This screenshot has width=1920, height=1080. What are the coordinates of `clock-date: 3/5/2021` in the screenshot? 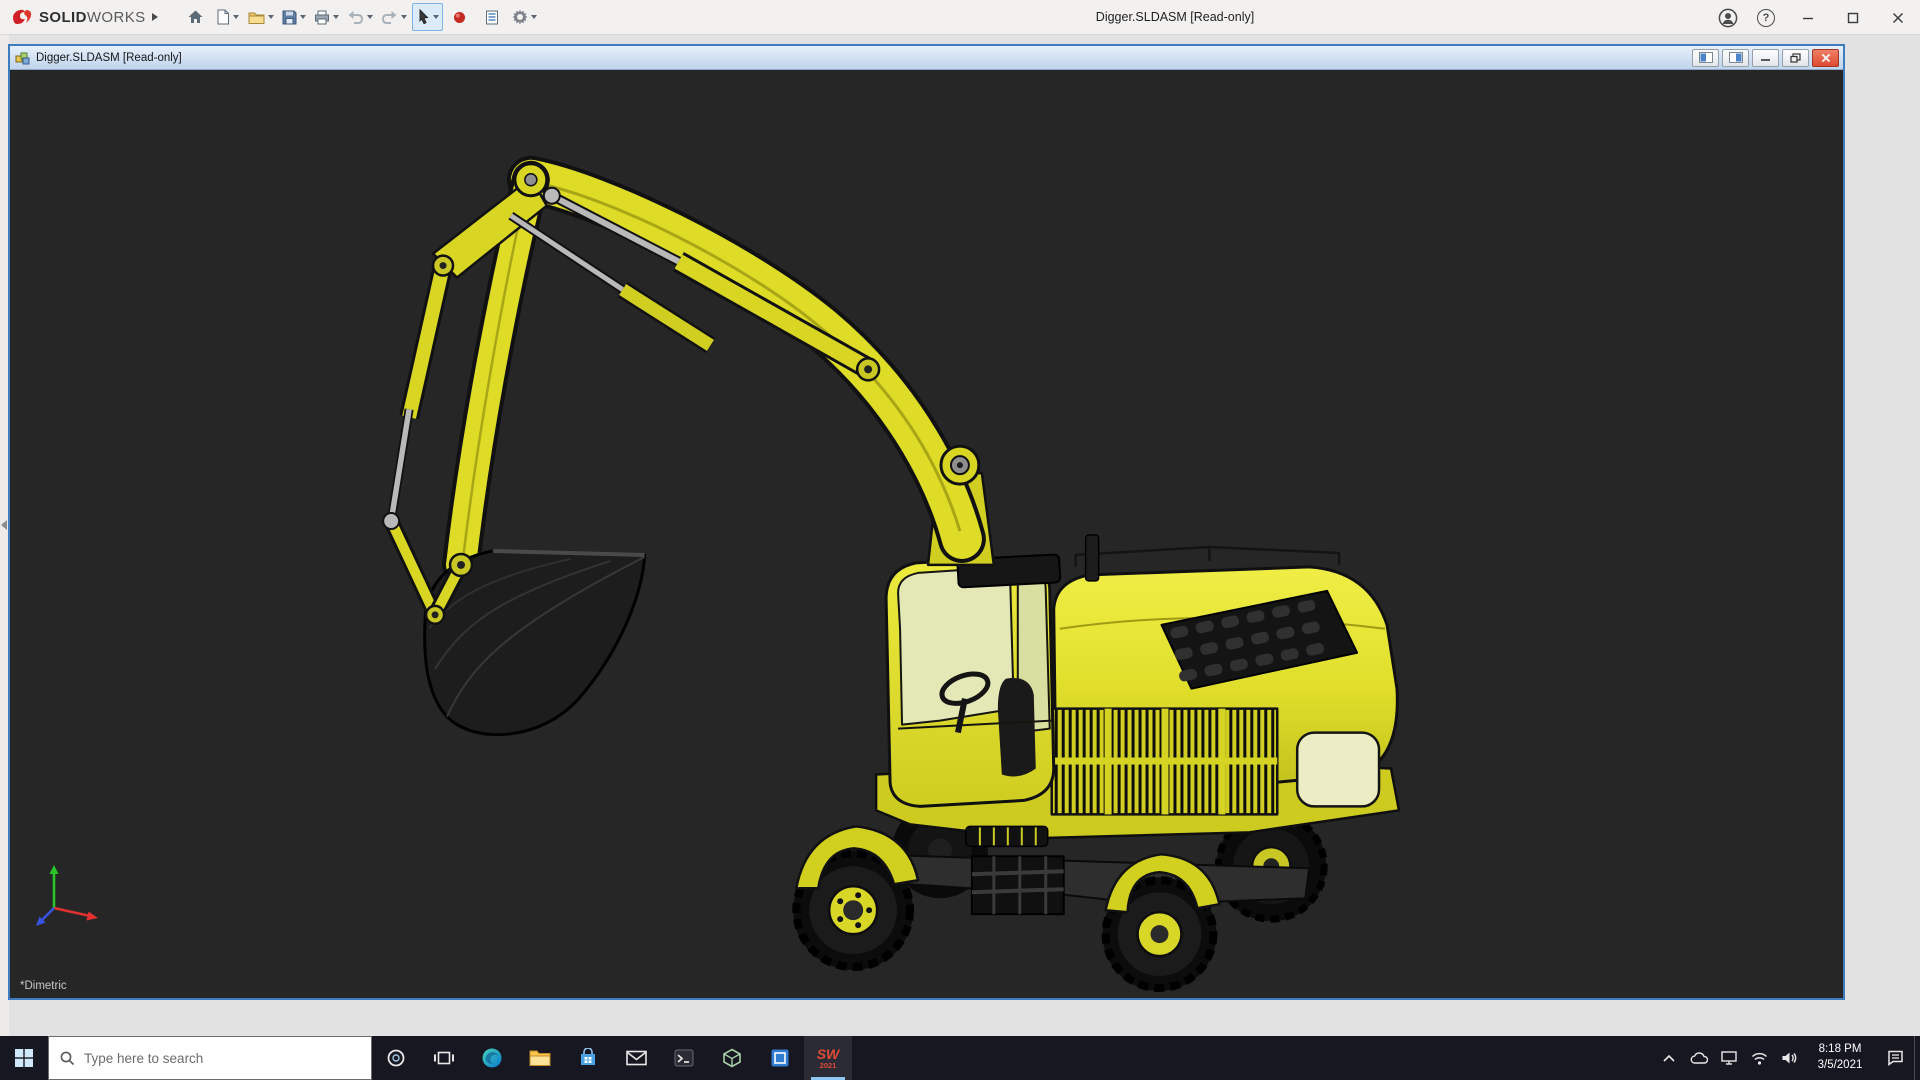 It's located at (1840, 1065).